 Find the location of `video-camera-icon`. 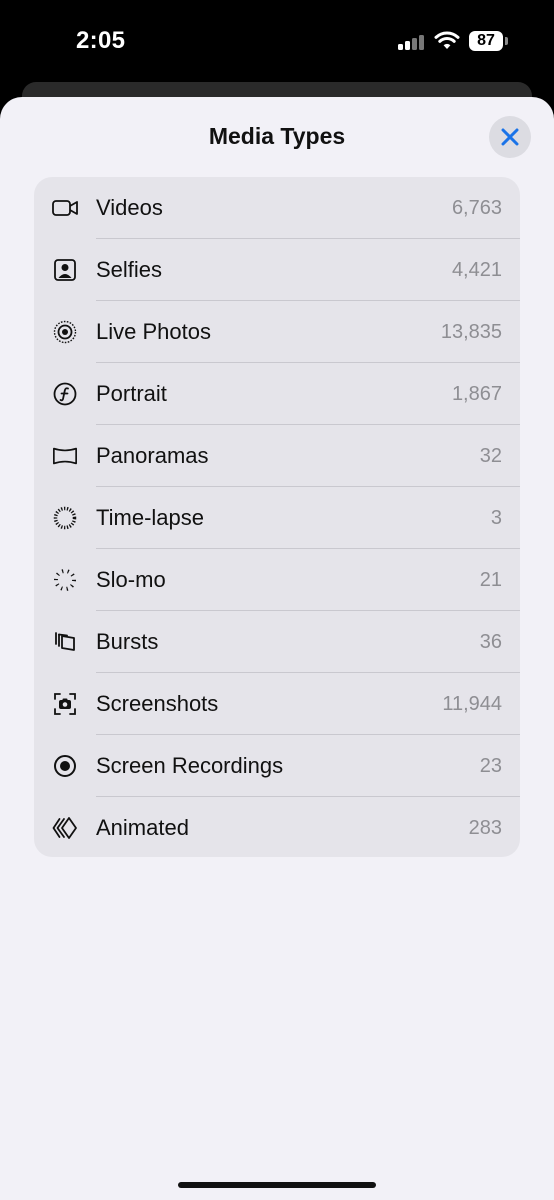

video-camera-icon is located at coordinates (65, 208).